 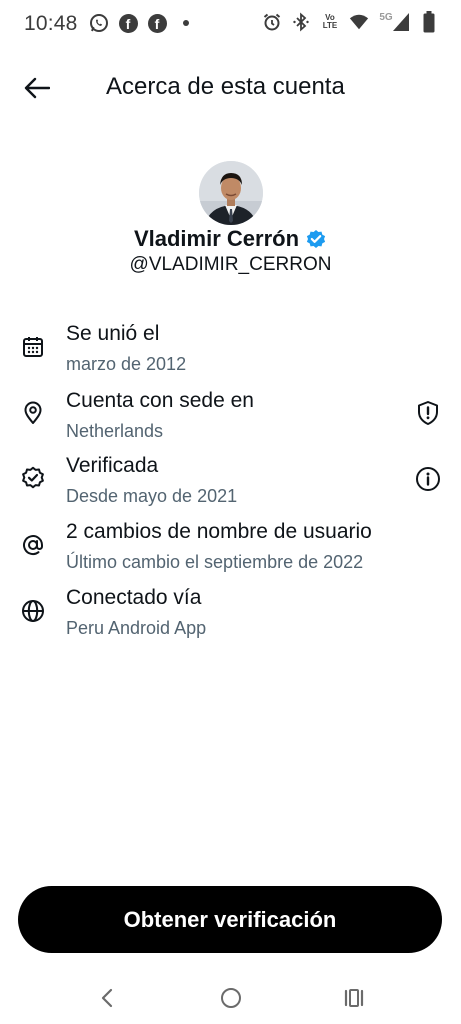 I want to click on info-item-connected-via: Conectado vía Peru Android App, so click(x=230, y=616).